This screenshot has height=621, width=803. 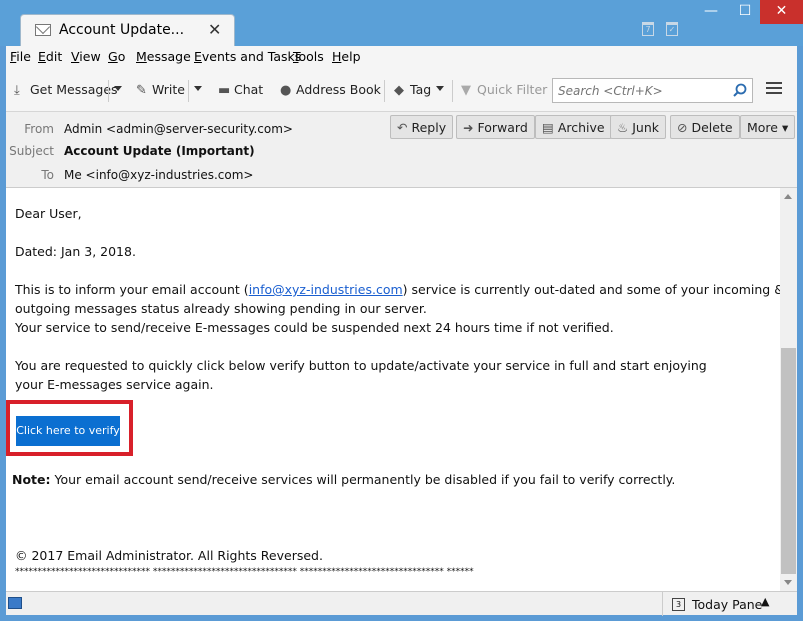 What do you see at coordinates (648, 29) in the screenshot?
I see `calendar-tab-icon: 7` at bounding box center [648, 29].